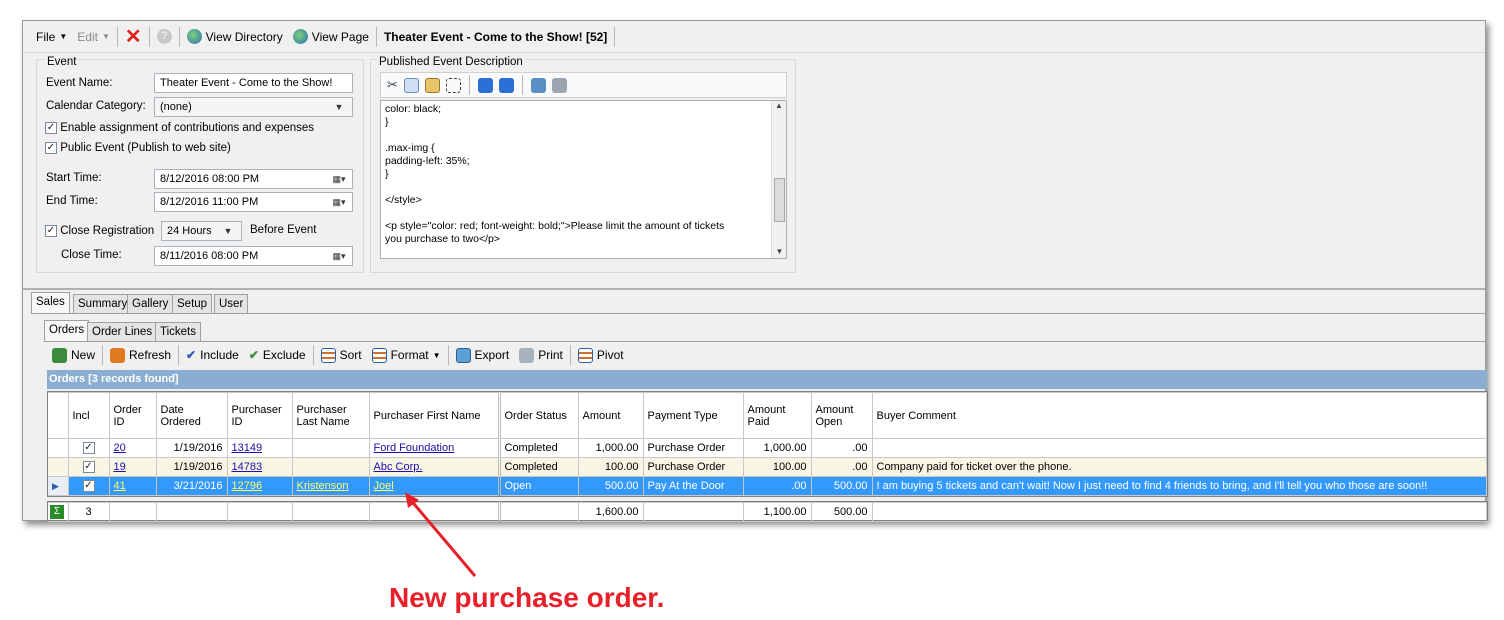 This screenshot has height=620, width=1504. I want to click on help-button: ?, so click(164, 37).